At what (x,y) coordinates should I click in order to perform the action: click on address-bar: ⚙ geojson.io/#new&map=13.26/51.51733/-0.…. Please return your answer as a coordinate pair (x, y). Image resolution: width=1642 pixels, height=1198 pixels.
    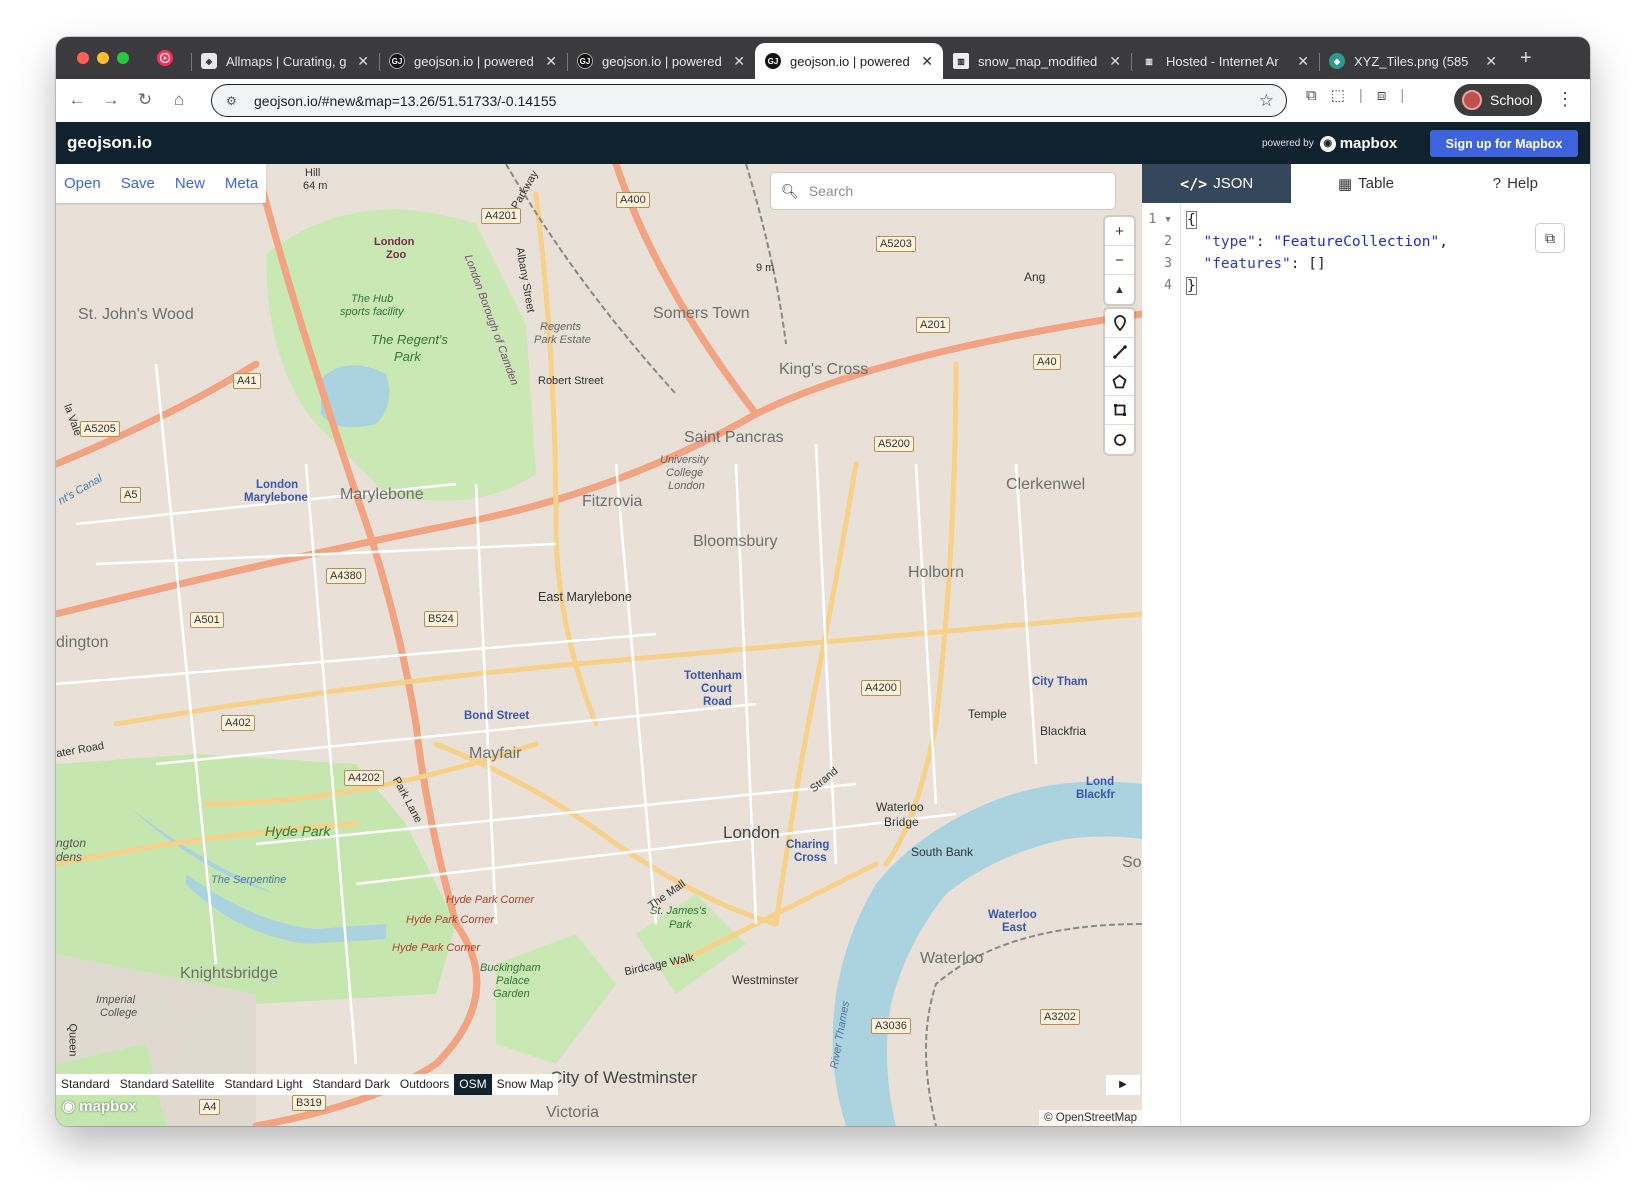
    Looking at the image, I should click on (749, 100).